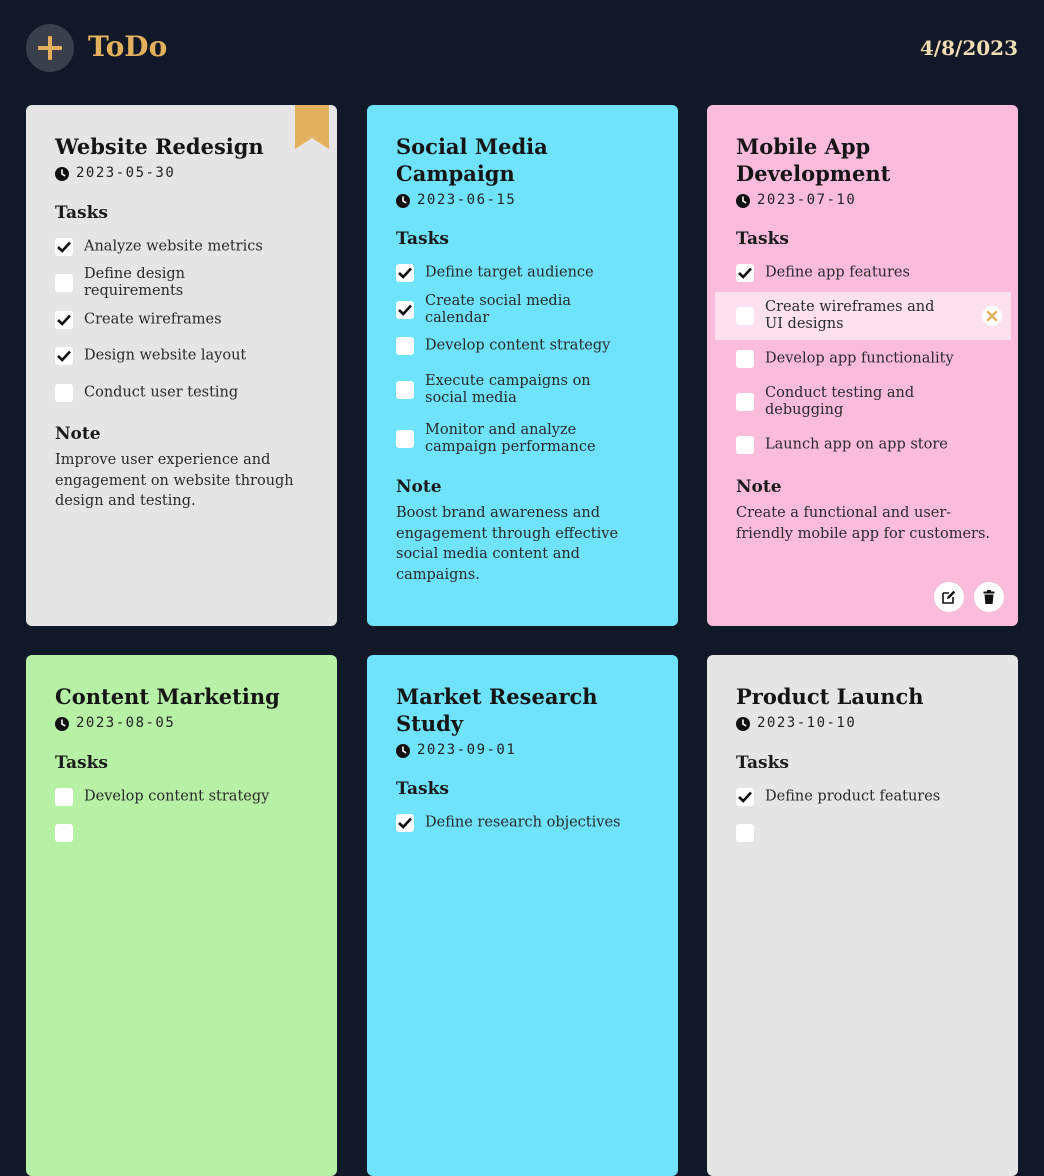 This screenshot has width=1044, height=1176. I want to click on add-todo-button, so click(50, 48).